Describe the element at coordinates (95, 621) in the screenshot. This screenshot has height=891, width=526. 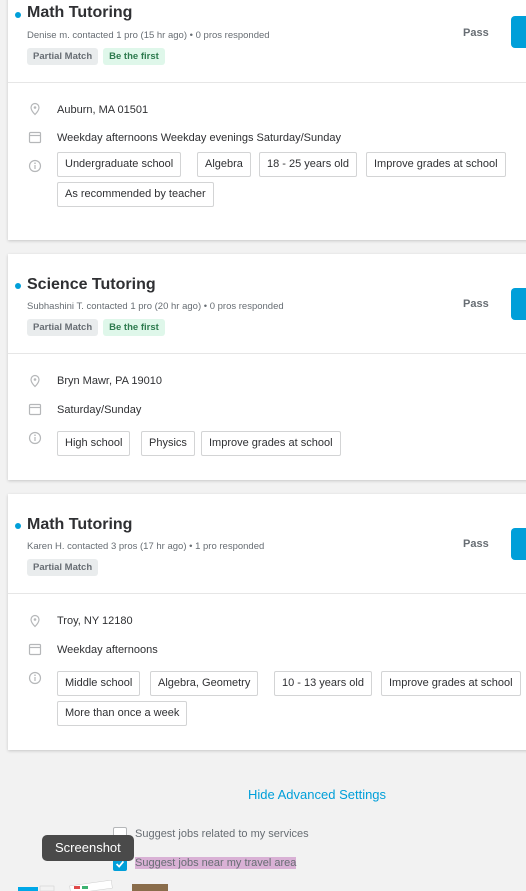
I see `job-location: Troy, NY 12180` at that location.